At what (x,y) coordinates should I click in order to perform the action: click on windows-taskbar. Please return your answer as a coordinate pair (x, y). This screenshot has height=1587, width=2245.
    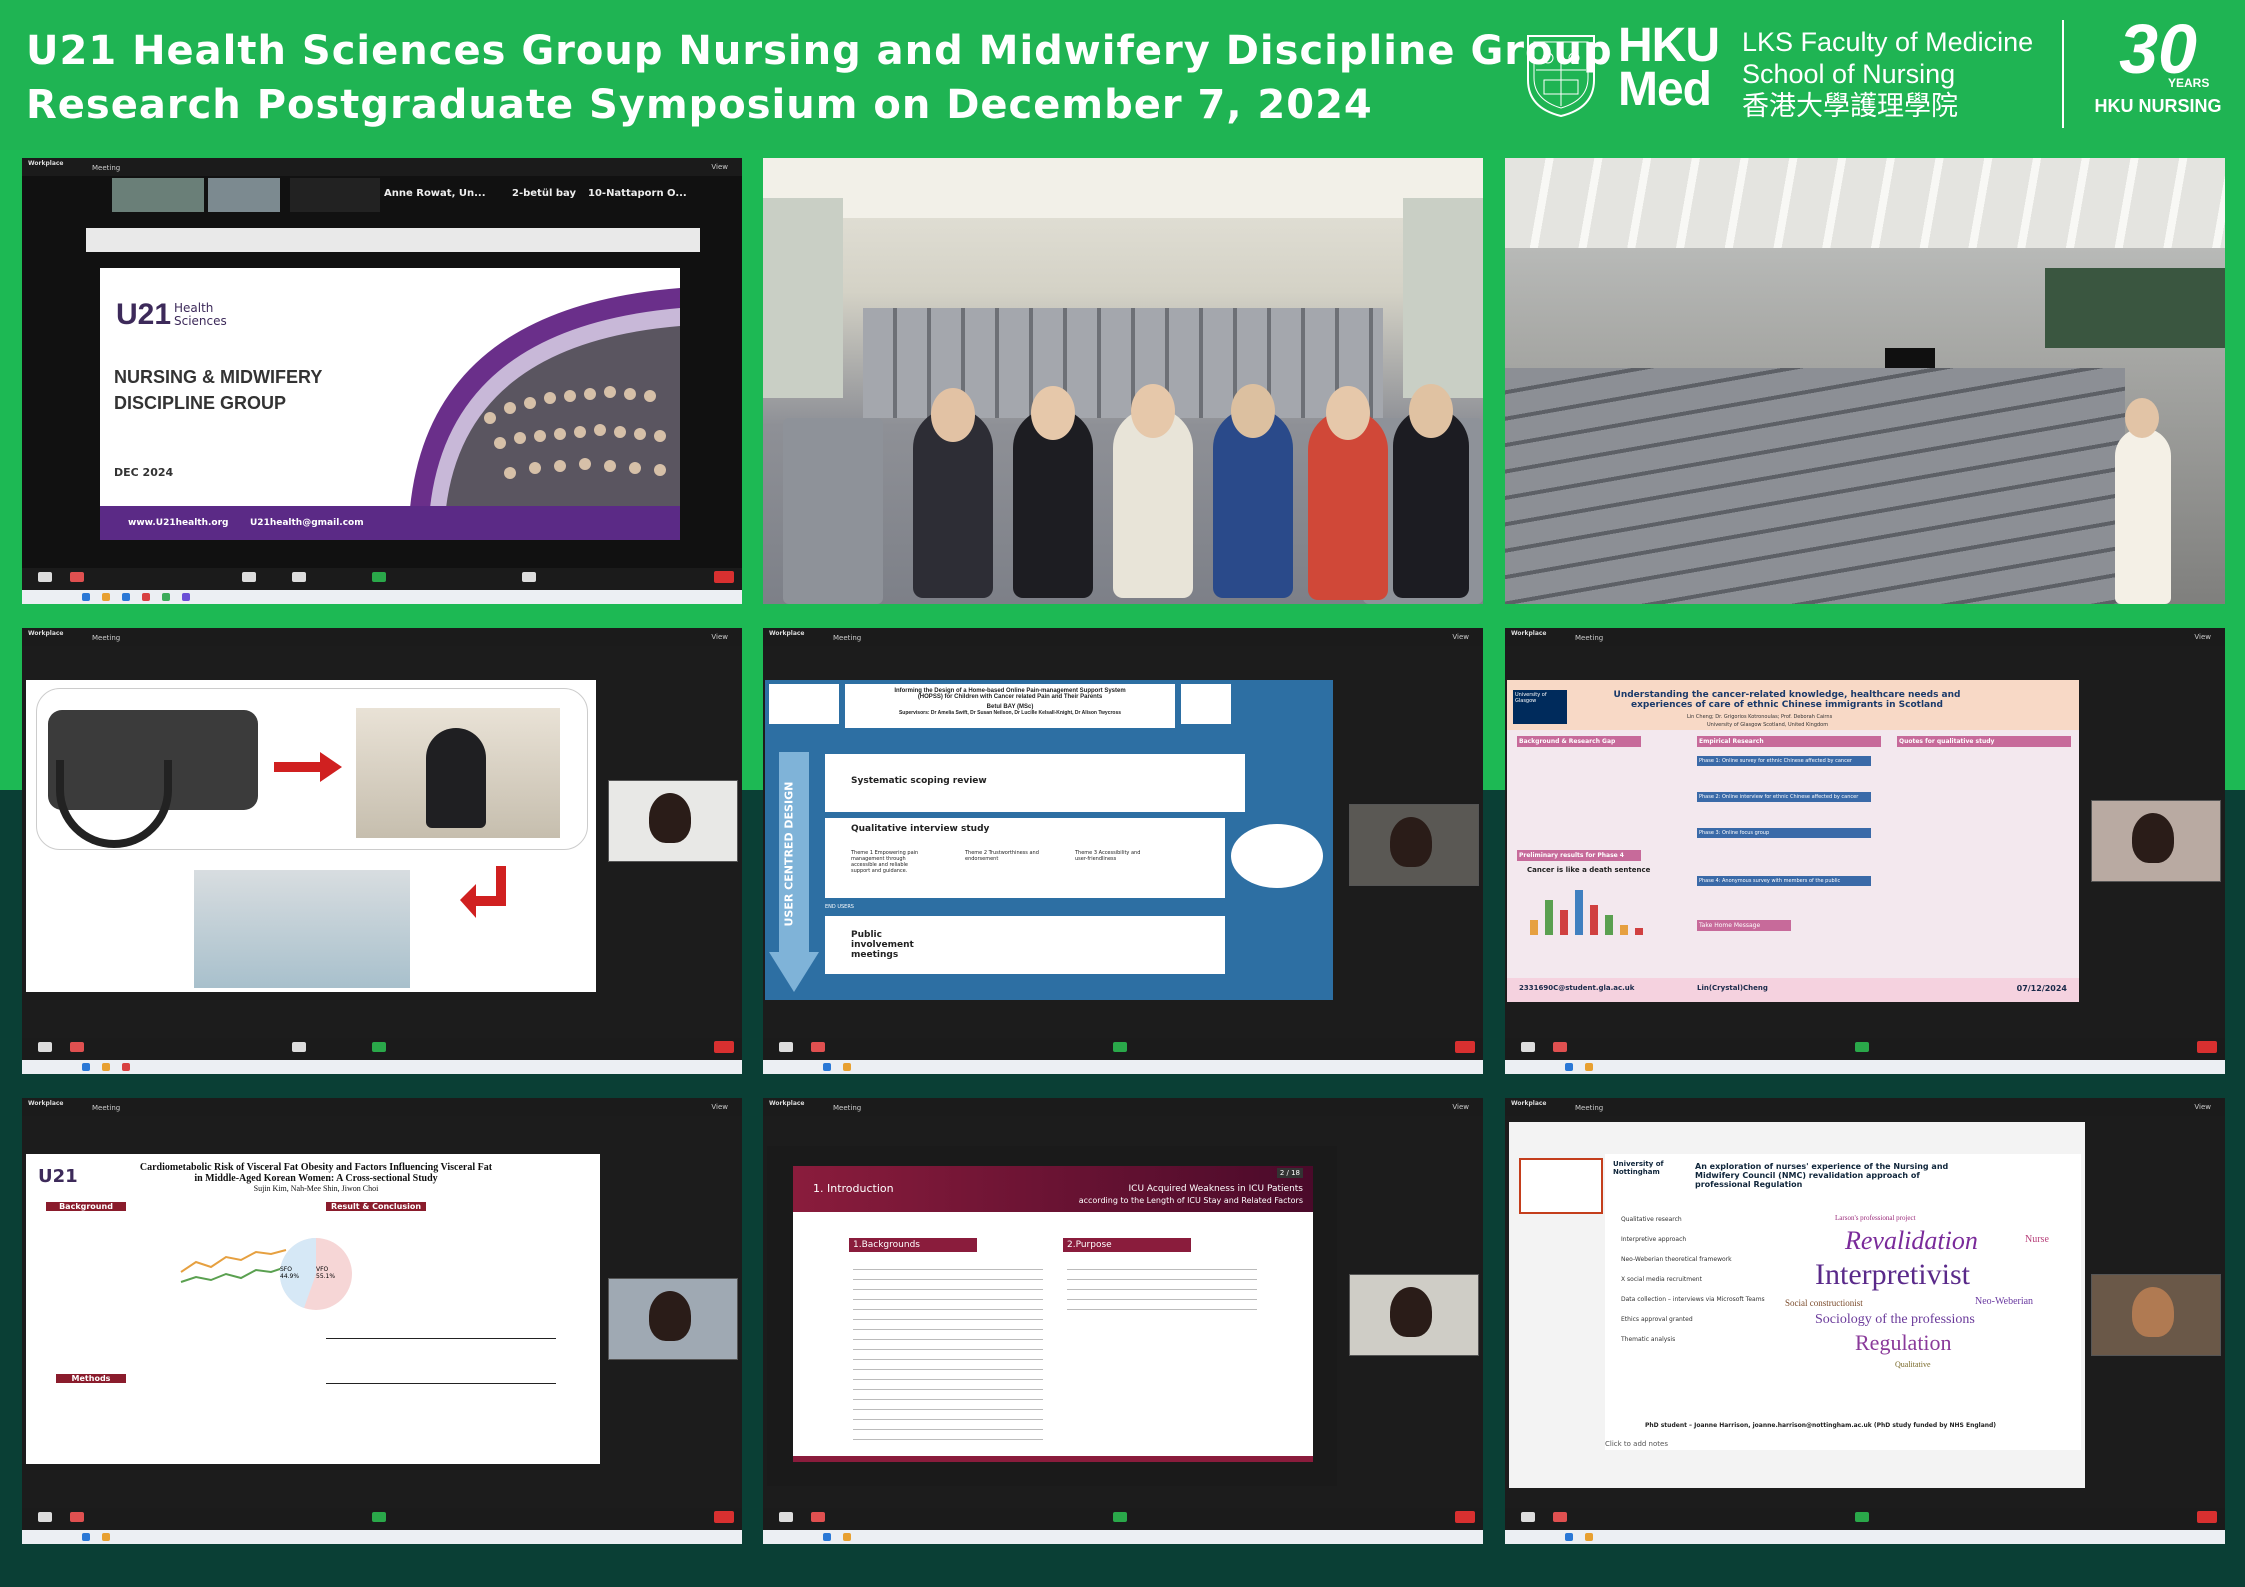
    Looking at the image, I should click on (1865, 1067).